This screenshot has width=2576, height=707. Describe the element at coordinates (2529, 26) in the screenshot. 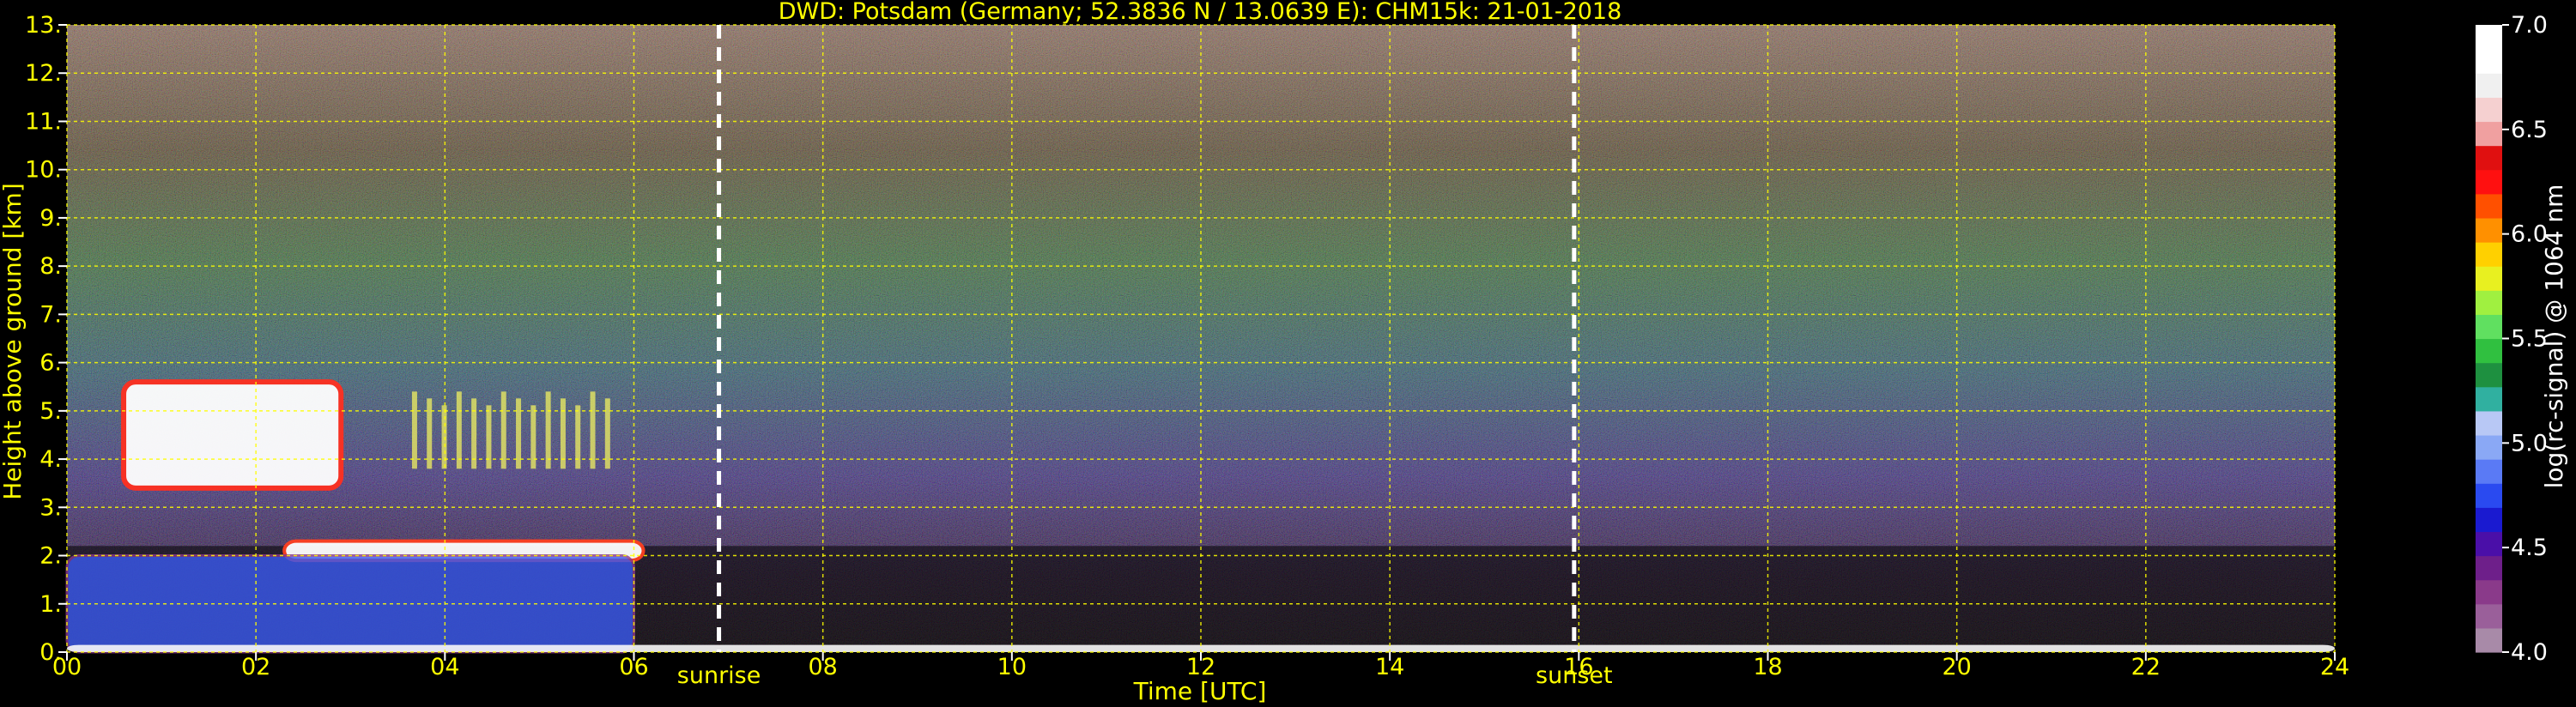

I see `colorbar-tick-label: 7.0` at that location.